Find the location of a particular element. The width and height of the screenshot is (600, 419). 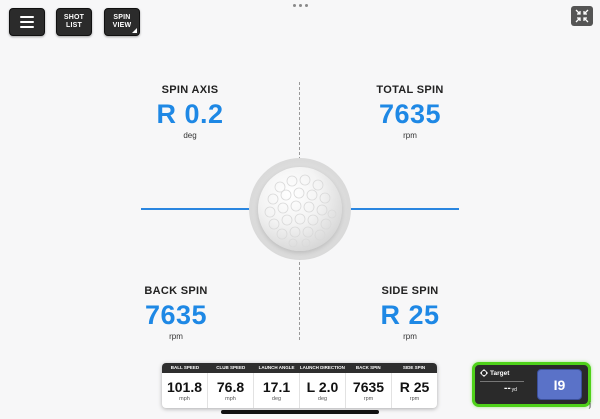

shot-list-button: SHOT LIST is located at coordinates (74, 22).